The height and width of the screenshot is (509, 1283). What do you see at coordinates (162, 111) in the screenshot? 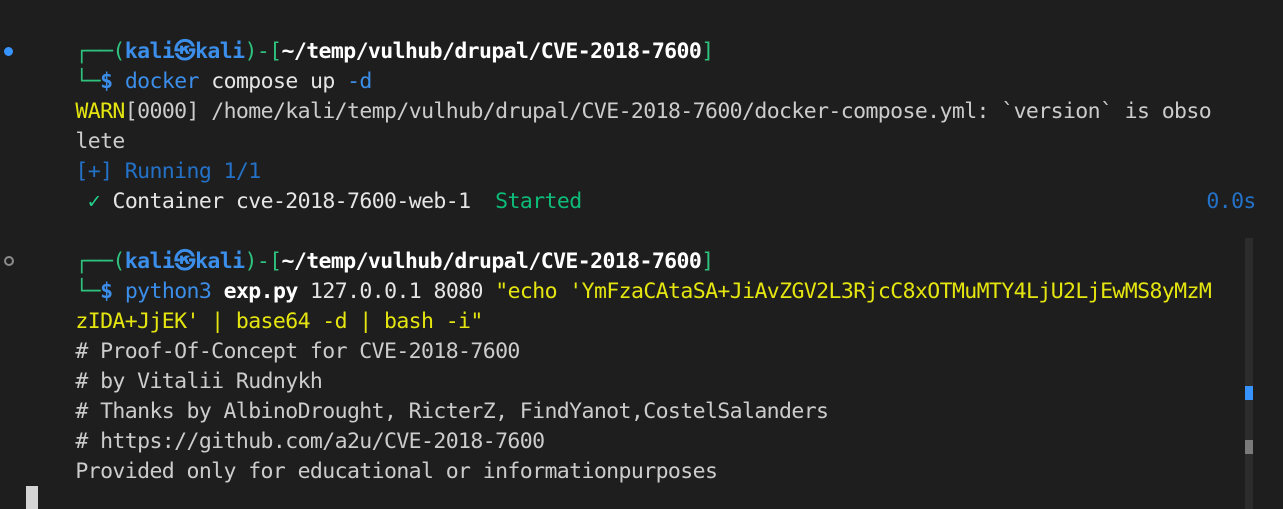
I see `warn-code: [0000]` at bounding box center [162, 111].